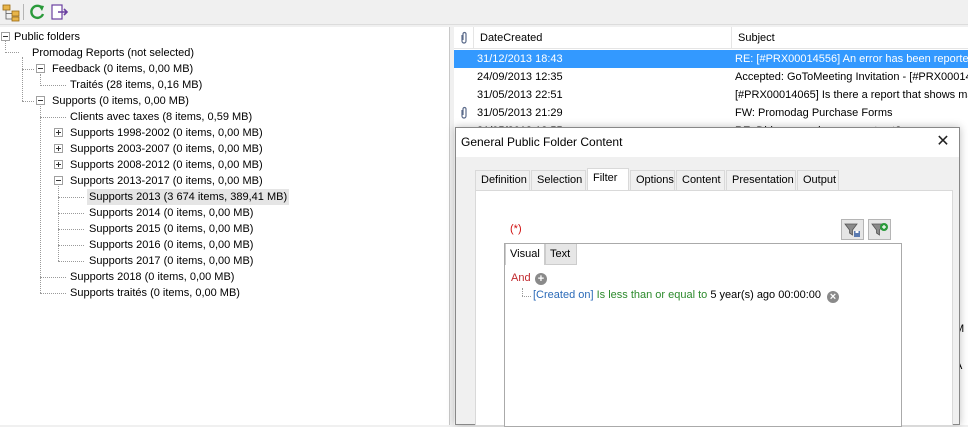 The image size is (968, 427). What do you see at coordinates (707, 142) in the screenshot?
I see `dialog-title-bar: General Public Folder Content ✕` at bounding box center [707, 142].